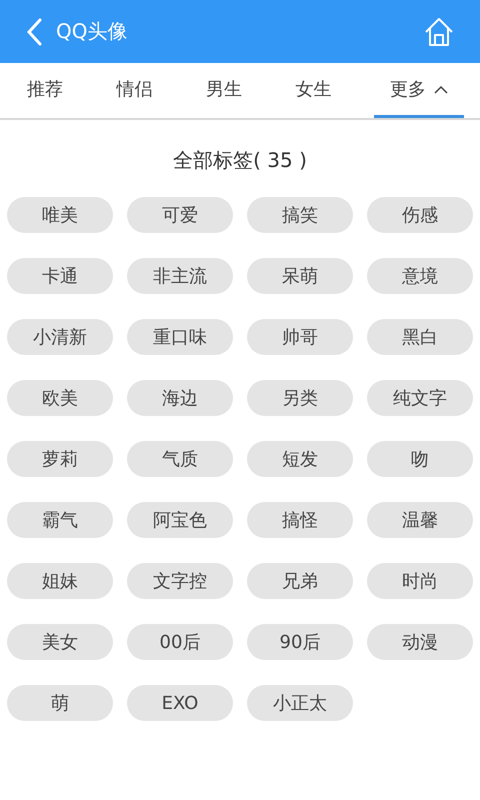  I want to click on tag-chip: 小正太, so click(300, 703).